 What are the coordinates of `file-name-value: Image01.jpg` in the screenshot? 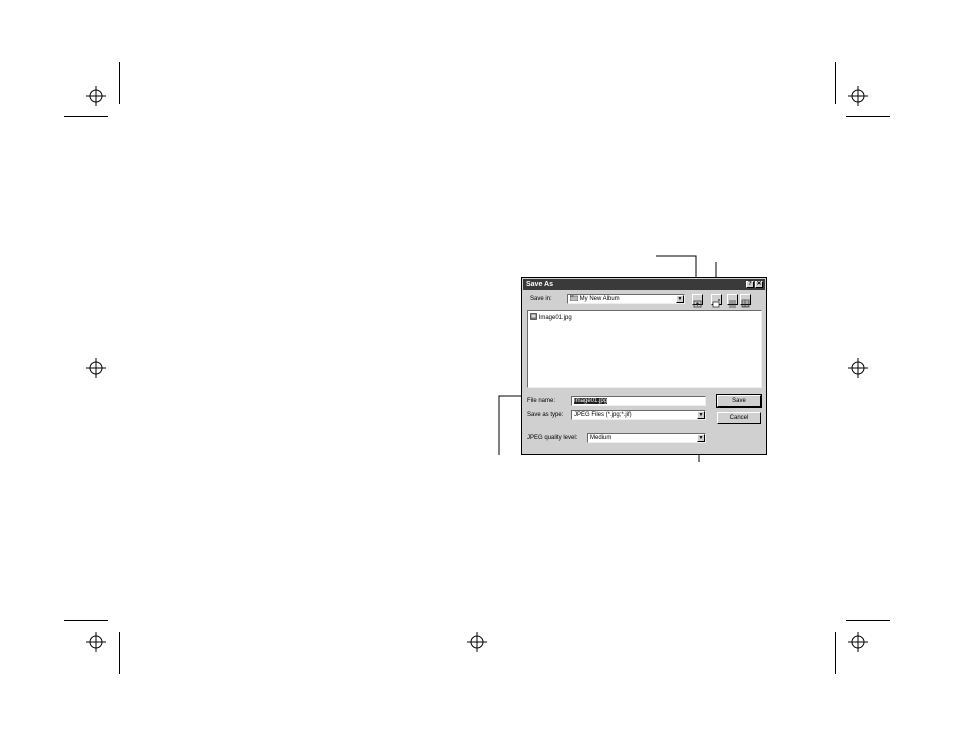 It's located at (591, 401).